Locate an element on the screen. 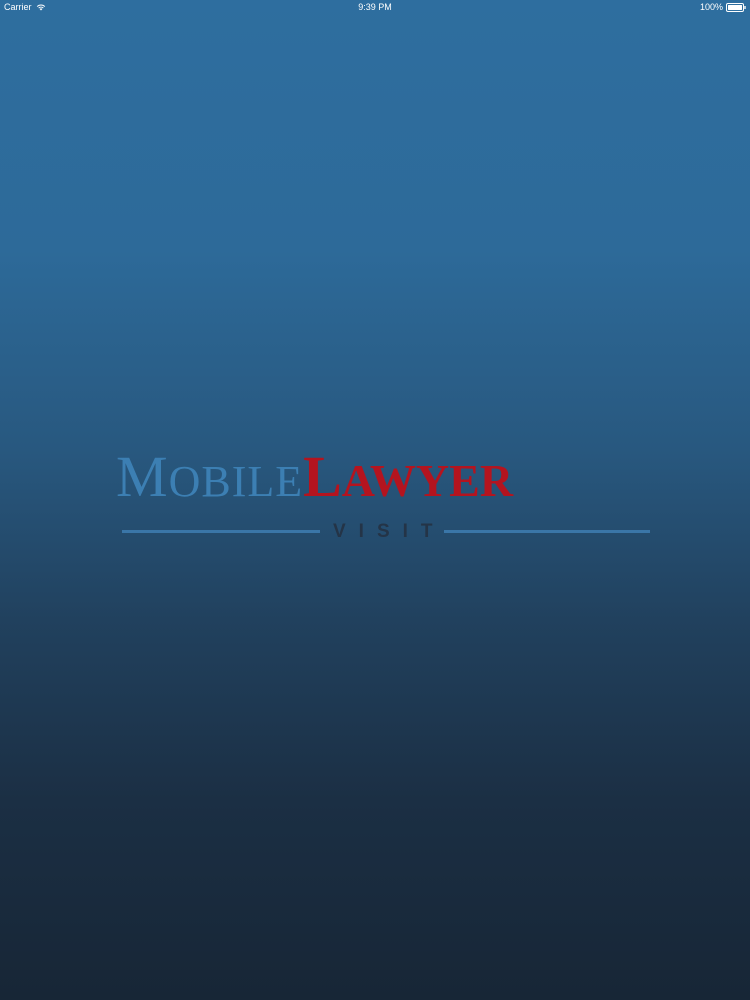 The height and width of the screenshot is (1000, 750). logo-lawyer: LAWYER is located at coordinates (408, 476).